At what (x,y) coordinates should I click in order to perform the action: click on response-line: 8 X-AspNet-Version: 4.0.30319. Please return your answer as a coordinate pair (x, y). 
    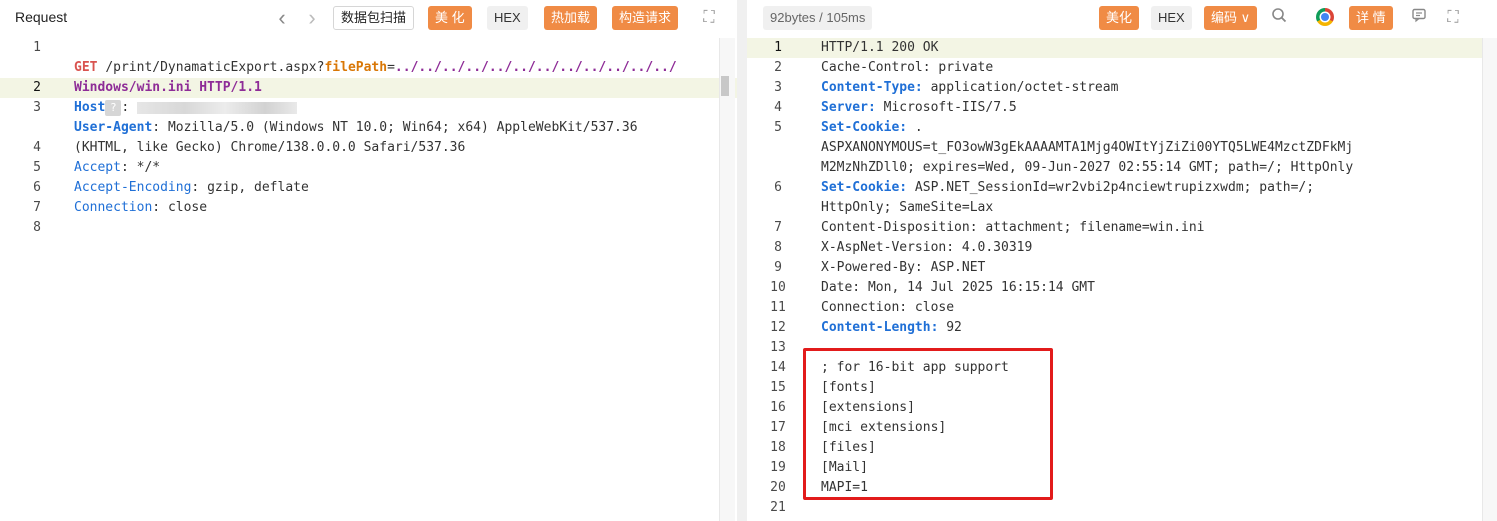
    Looking at the image, I should click on (1122, 248).